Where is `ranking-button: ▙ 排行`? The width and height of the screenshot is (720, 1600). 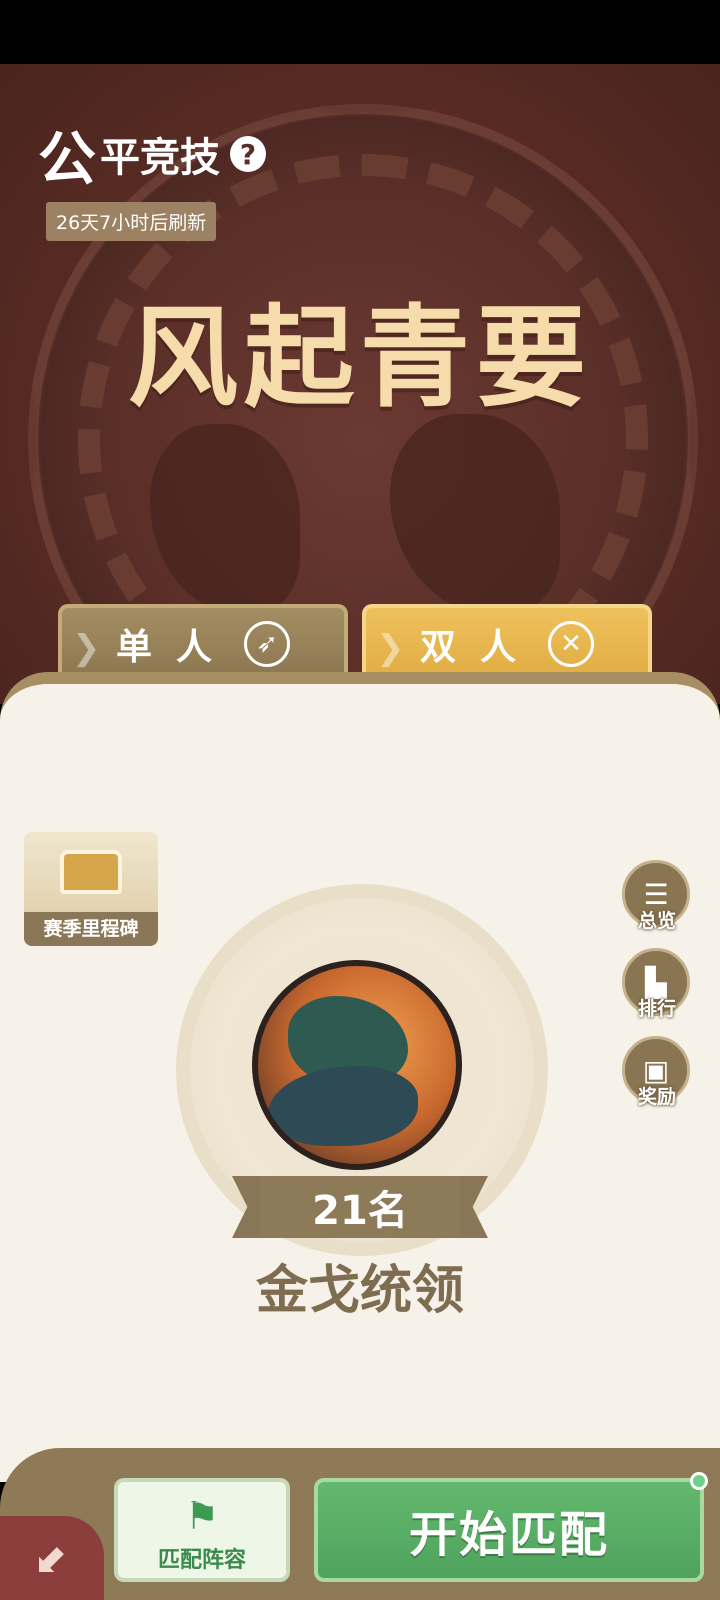
ranking-button: ▙ 排行 is located at coordinates (657, 984).